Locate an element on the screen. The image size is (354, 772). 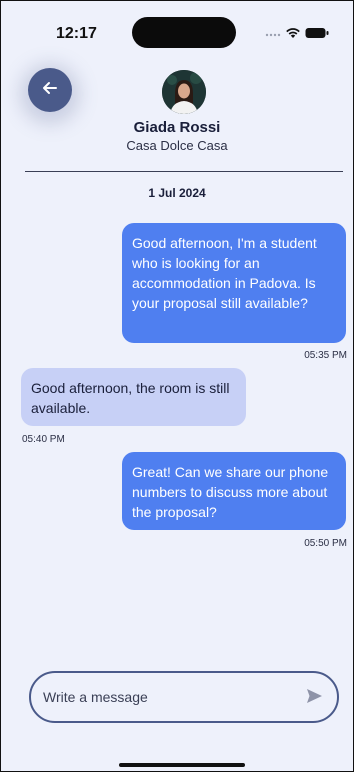
header-divider is located at coordinates (184, 171).